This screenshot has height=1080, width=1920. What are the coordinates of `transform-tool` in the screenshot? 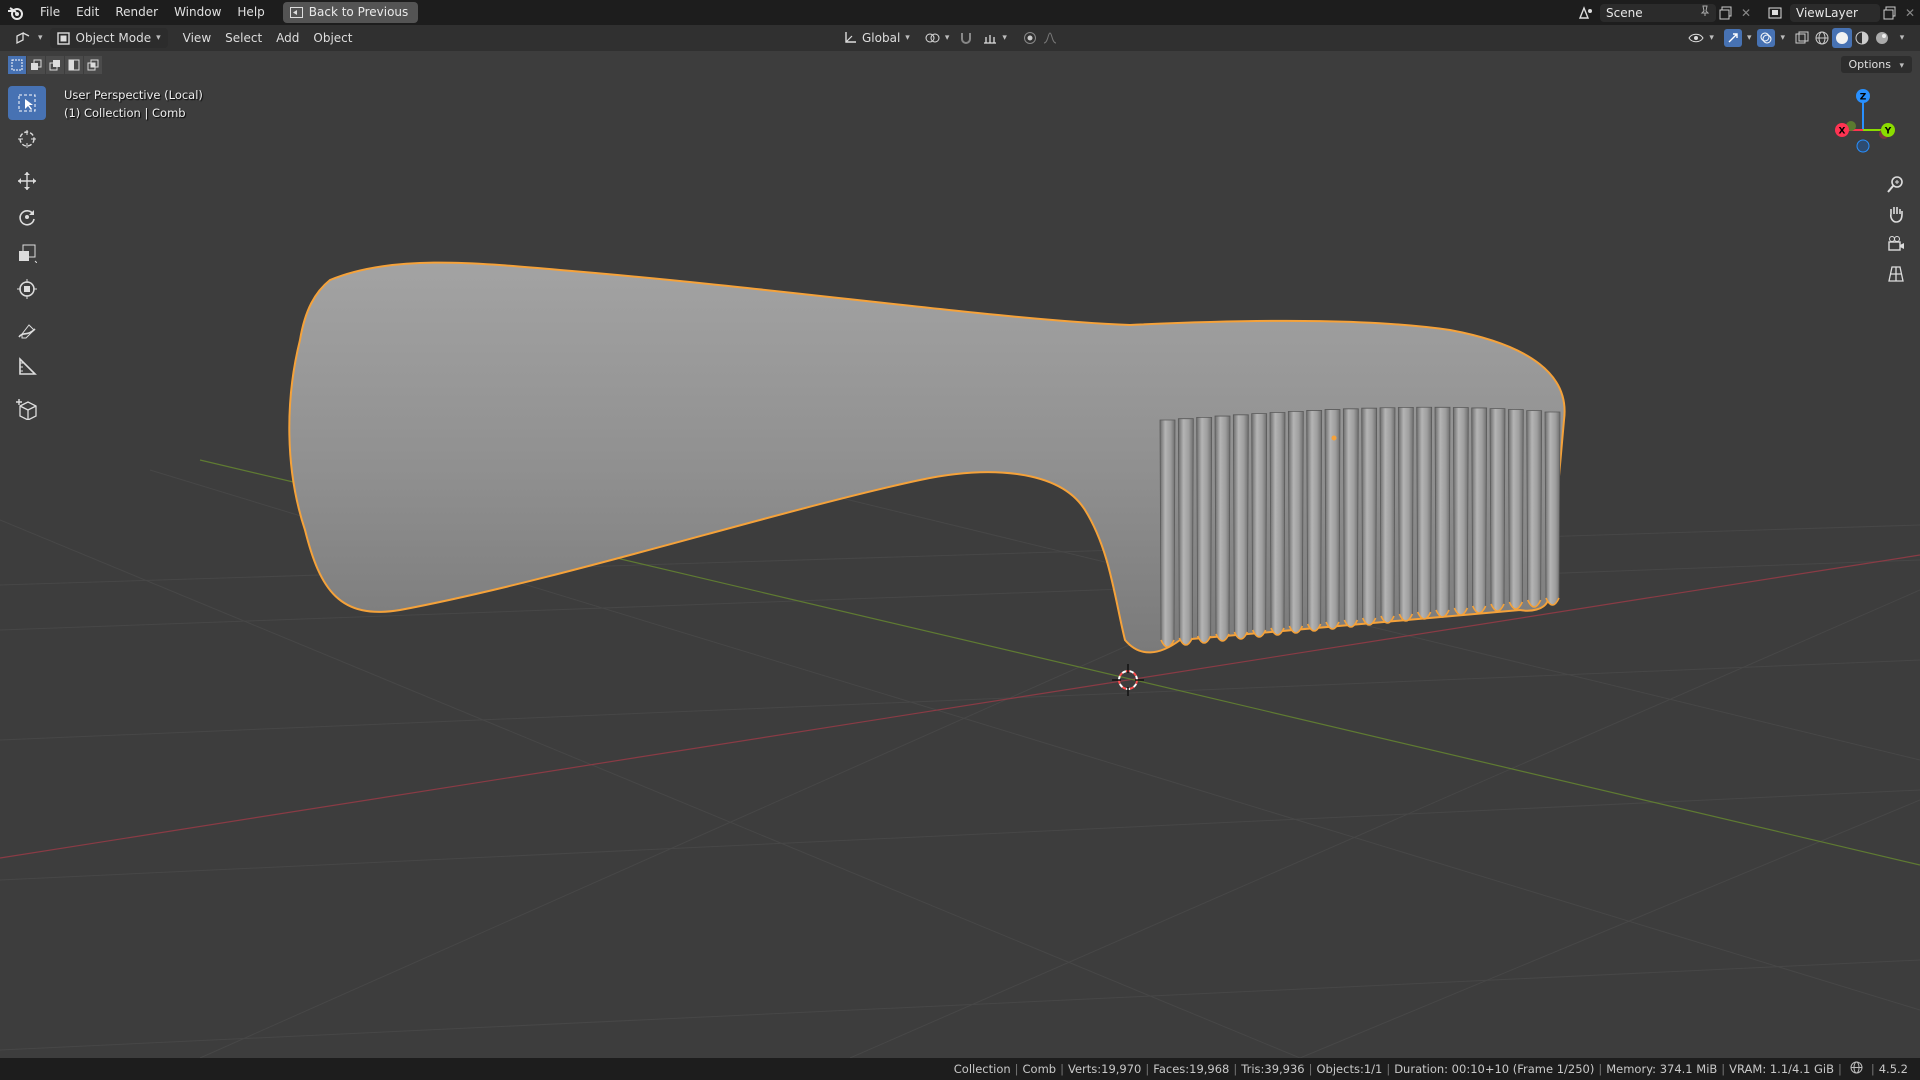 It's located at (27, 289).